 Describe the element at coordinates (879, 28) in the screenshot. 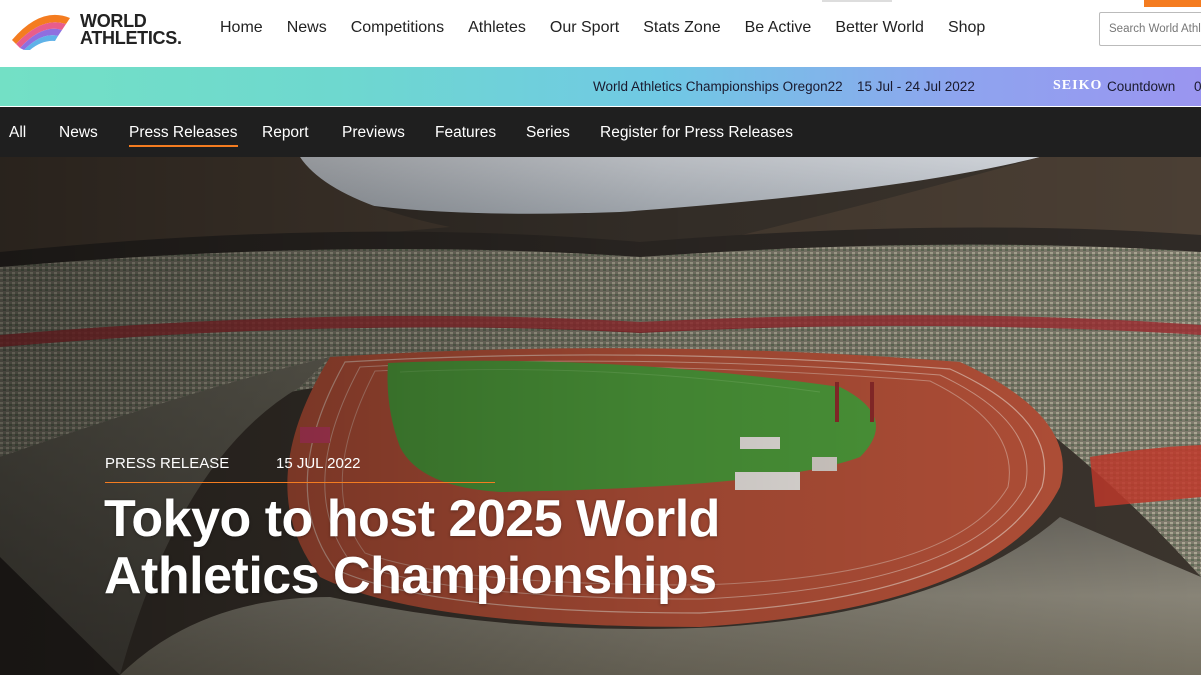

I see `nav-better-world: Better World` at that location.